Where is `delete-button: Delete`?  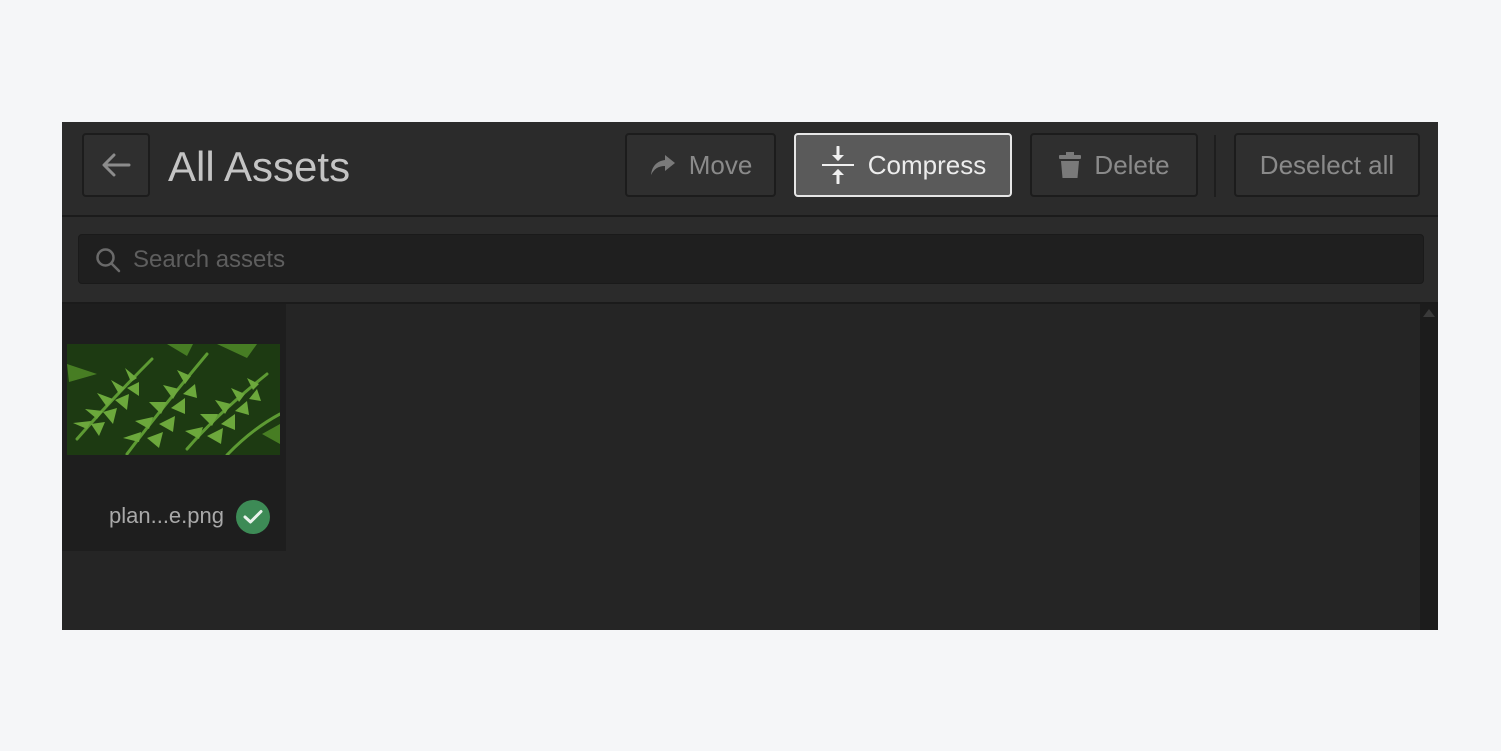
delete-button: Delete is located at coordinates (1114, 165).